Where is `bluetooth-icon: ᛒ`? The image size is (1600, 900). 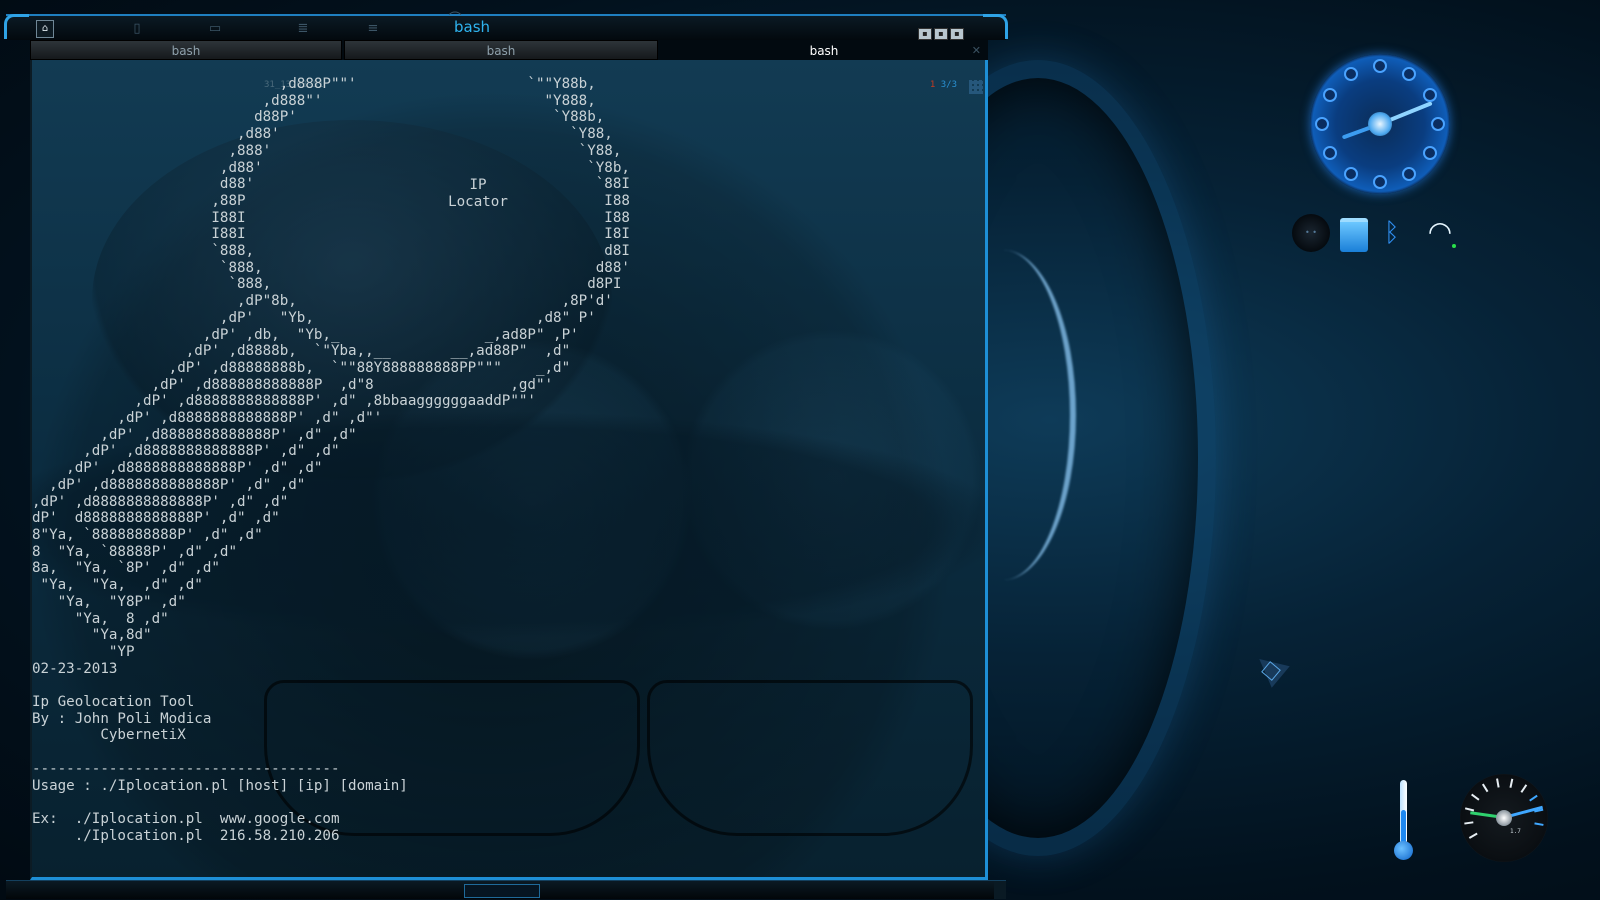
bluetooth-icon: ᛒ is located at coordinates (1392, 233).